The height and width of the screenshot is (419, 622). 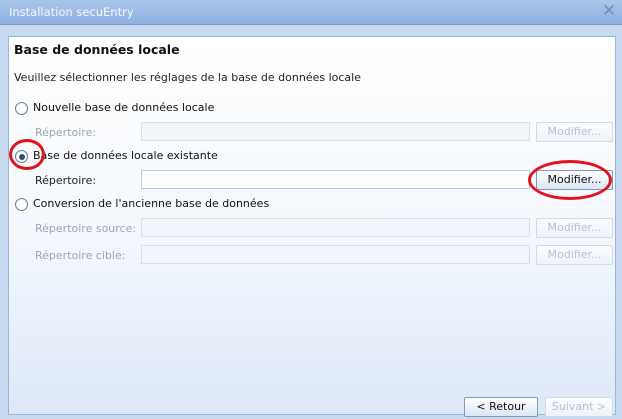 What do you see at coordinates (579, 407) in the screenshot?
I see `next-button: Suivant >` at bounding box center [579, 407].